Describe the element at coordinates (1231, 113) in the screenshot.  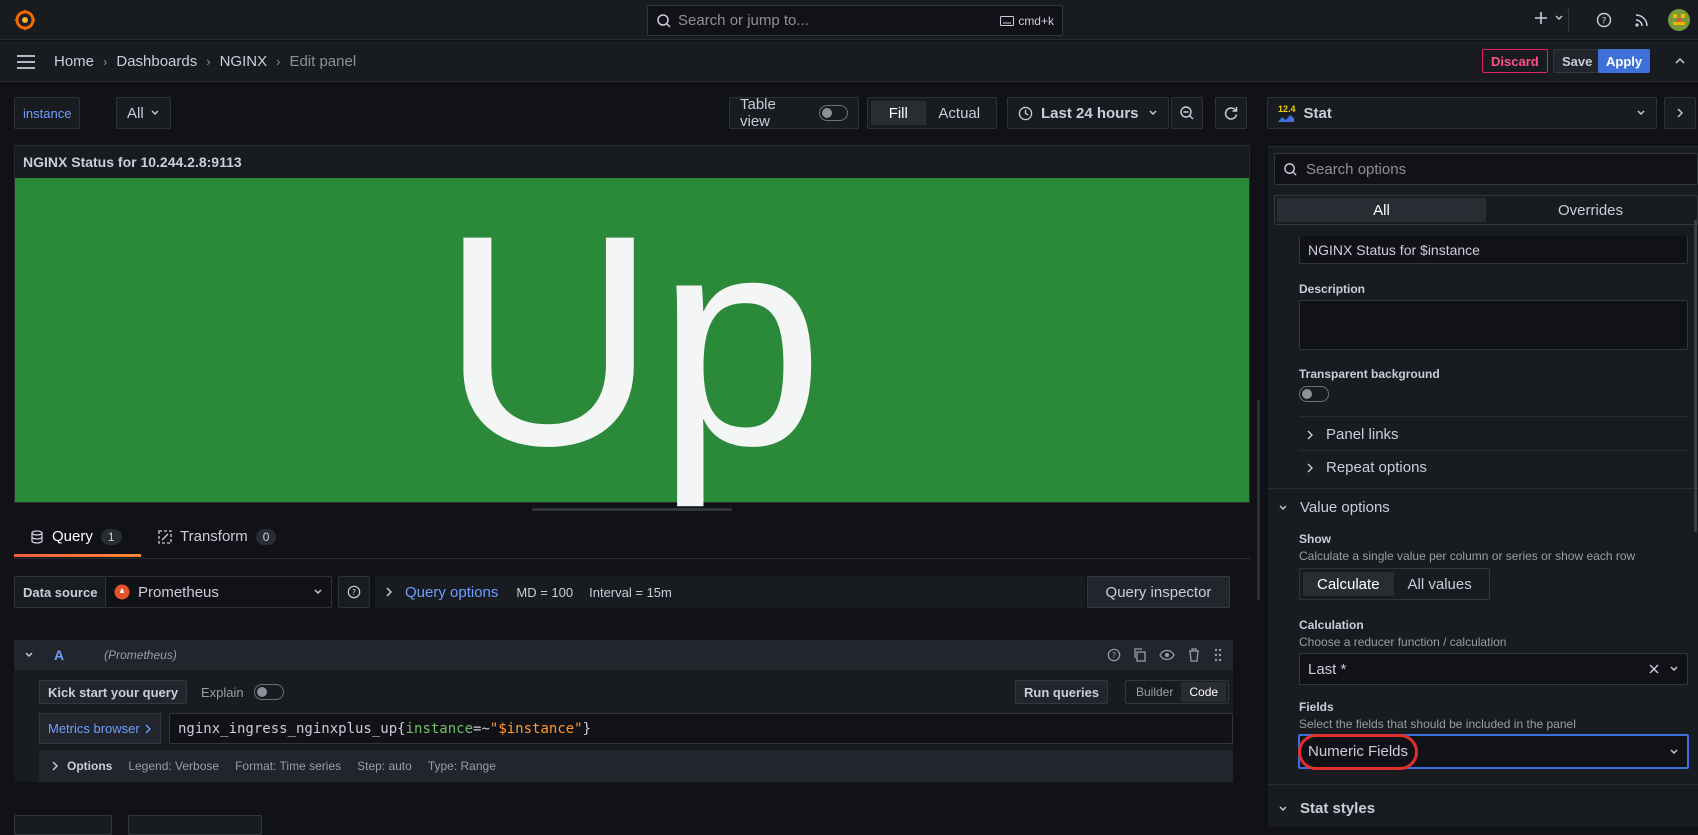
I see `refresh-button` at that location.